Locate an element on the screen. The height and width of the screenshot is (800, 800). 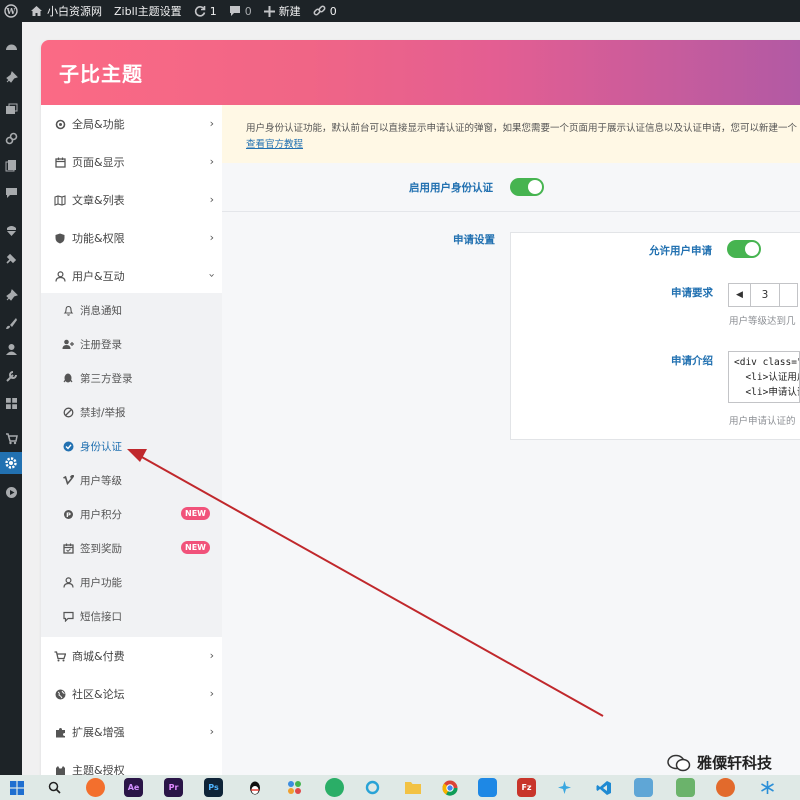
submenu-item-label: 用户积分 is located at coordinates (101, 514).